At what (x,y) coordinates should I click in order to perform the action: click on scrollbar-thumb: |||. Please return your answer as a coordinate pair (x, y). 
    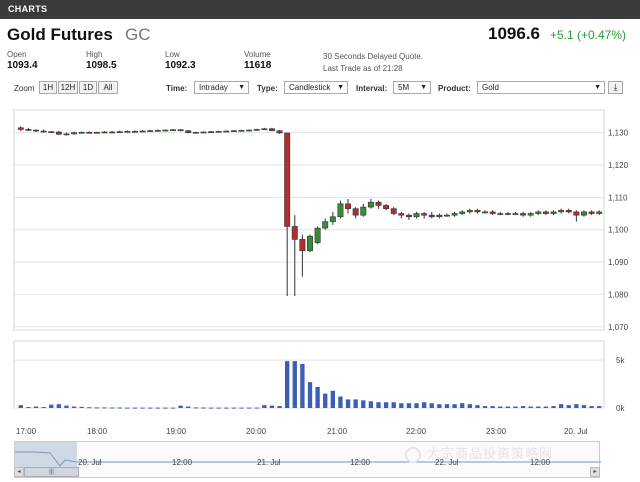
    Looking at the image, I should click on (51, 472).